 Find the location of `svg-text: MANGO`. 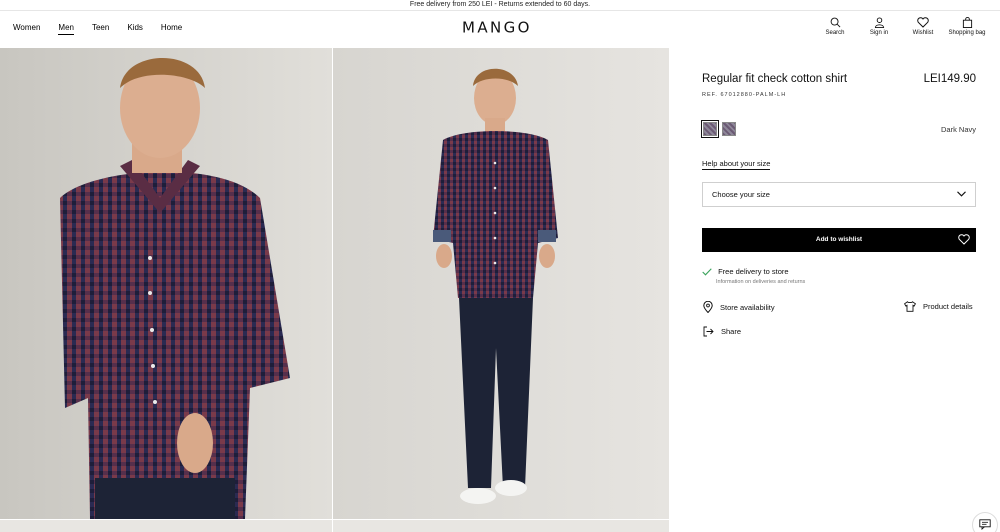

svg-text: MANGO is located at coordinates (497, 27).